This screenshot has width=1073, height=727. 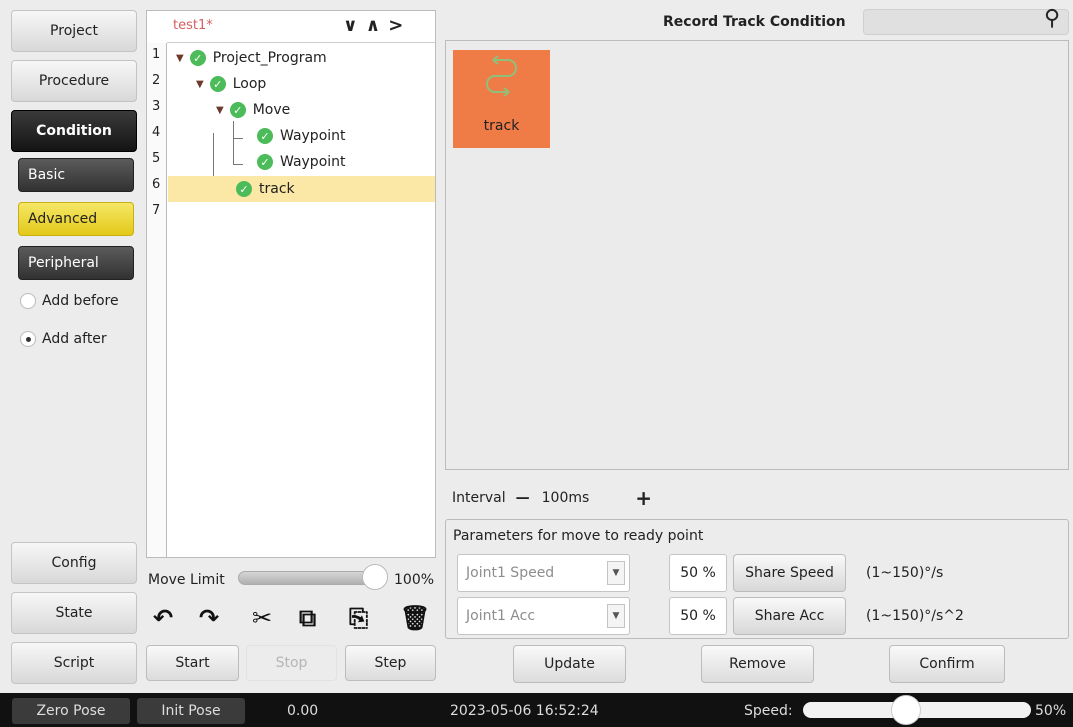 I want to click on speed-value: 50%, so click(x=1051, y=711).